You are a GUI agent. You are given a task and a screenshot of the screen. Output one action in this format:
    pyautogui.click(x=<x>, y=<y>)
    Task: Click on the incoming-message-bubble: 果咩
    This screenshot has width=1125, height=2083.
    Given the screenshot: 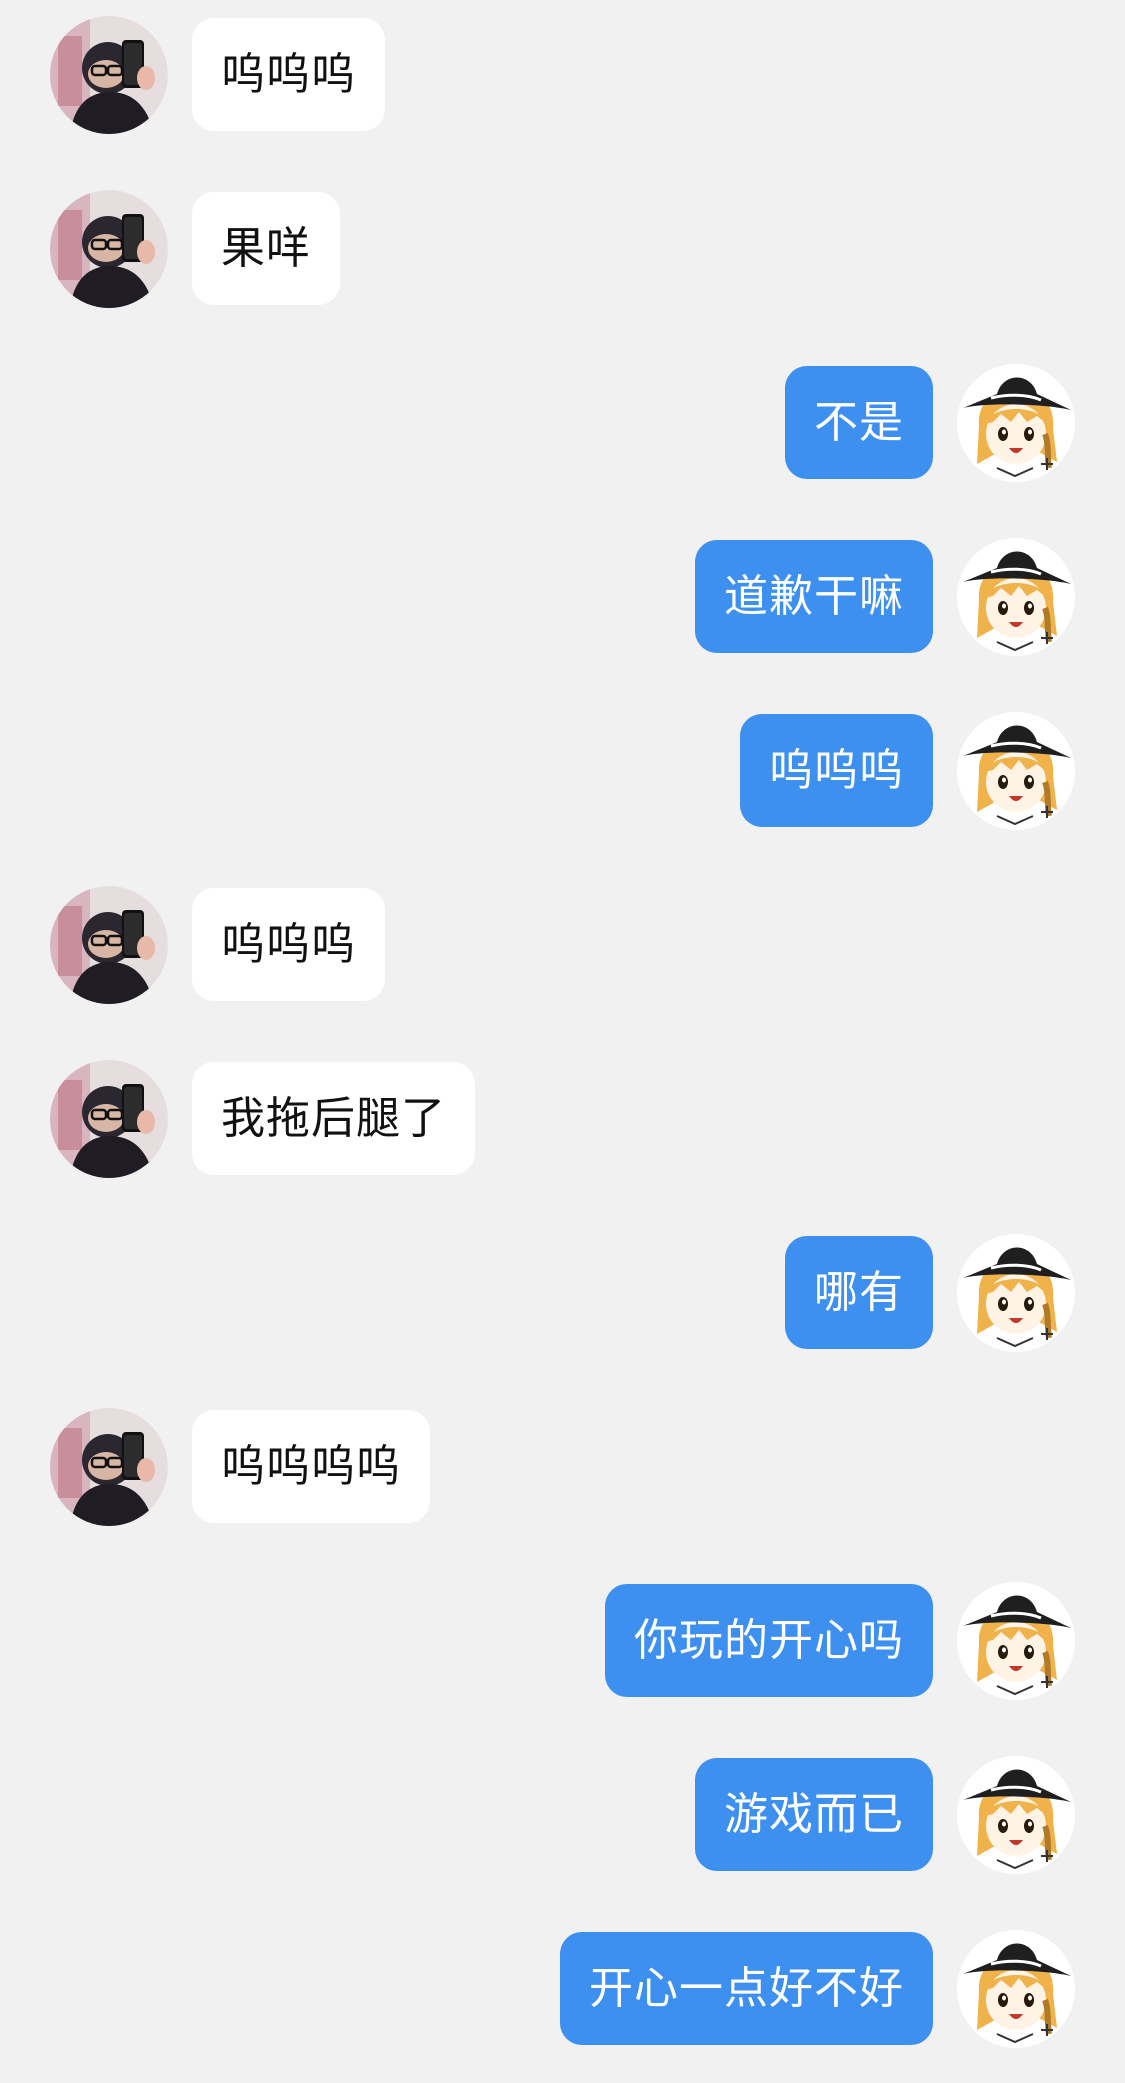 What is the action you would take?
    pyautogui.click(x=266, y=248)
    